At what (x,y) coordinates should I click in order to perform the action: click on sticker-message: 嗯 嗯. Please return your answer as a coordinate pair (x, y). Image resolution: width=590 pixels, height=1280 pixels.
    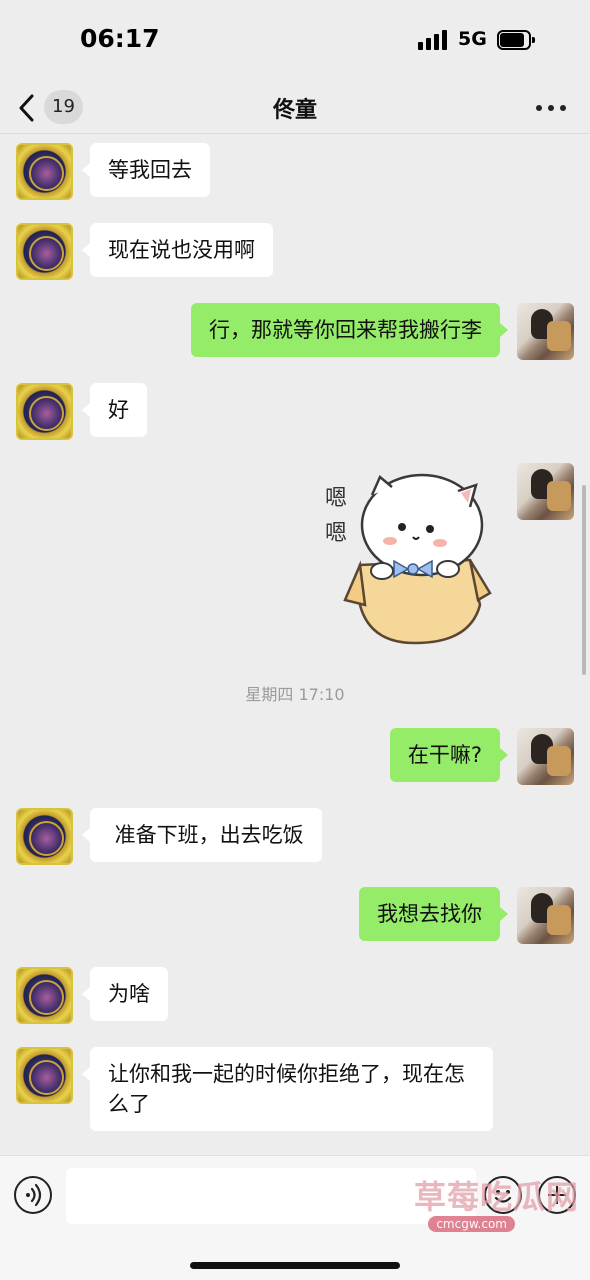
    Looking at the image, I should click on (410, 555).